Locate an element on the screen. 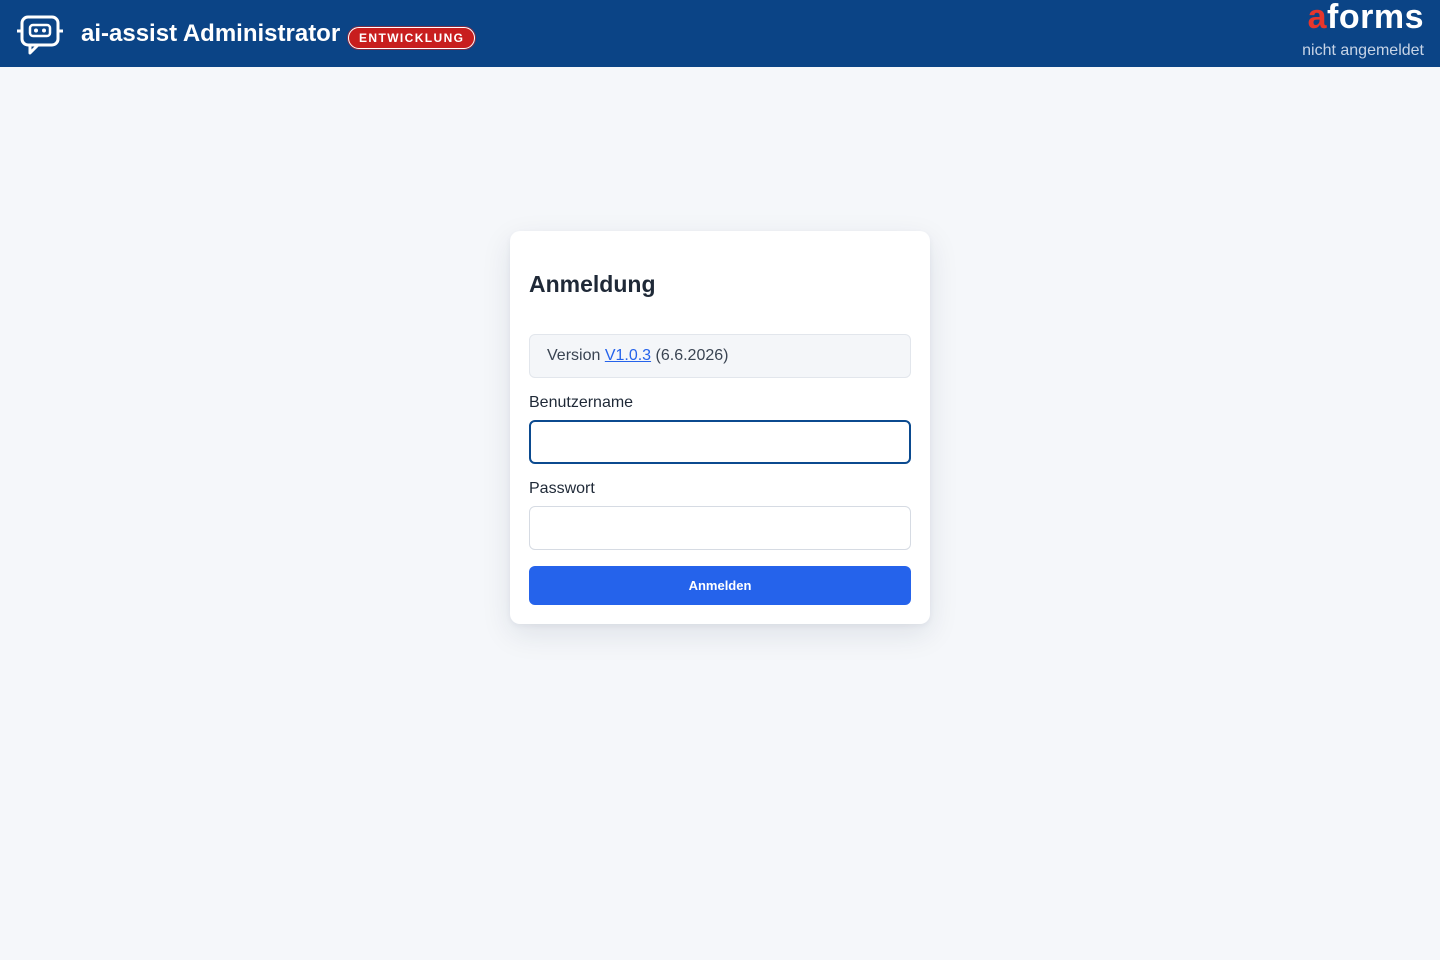  password-label: Passwort is located at coordinates (562, 488).